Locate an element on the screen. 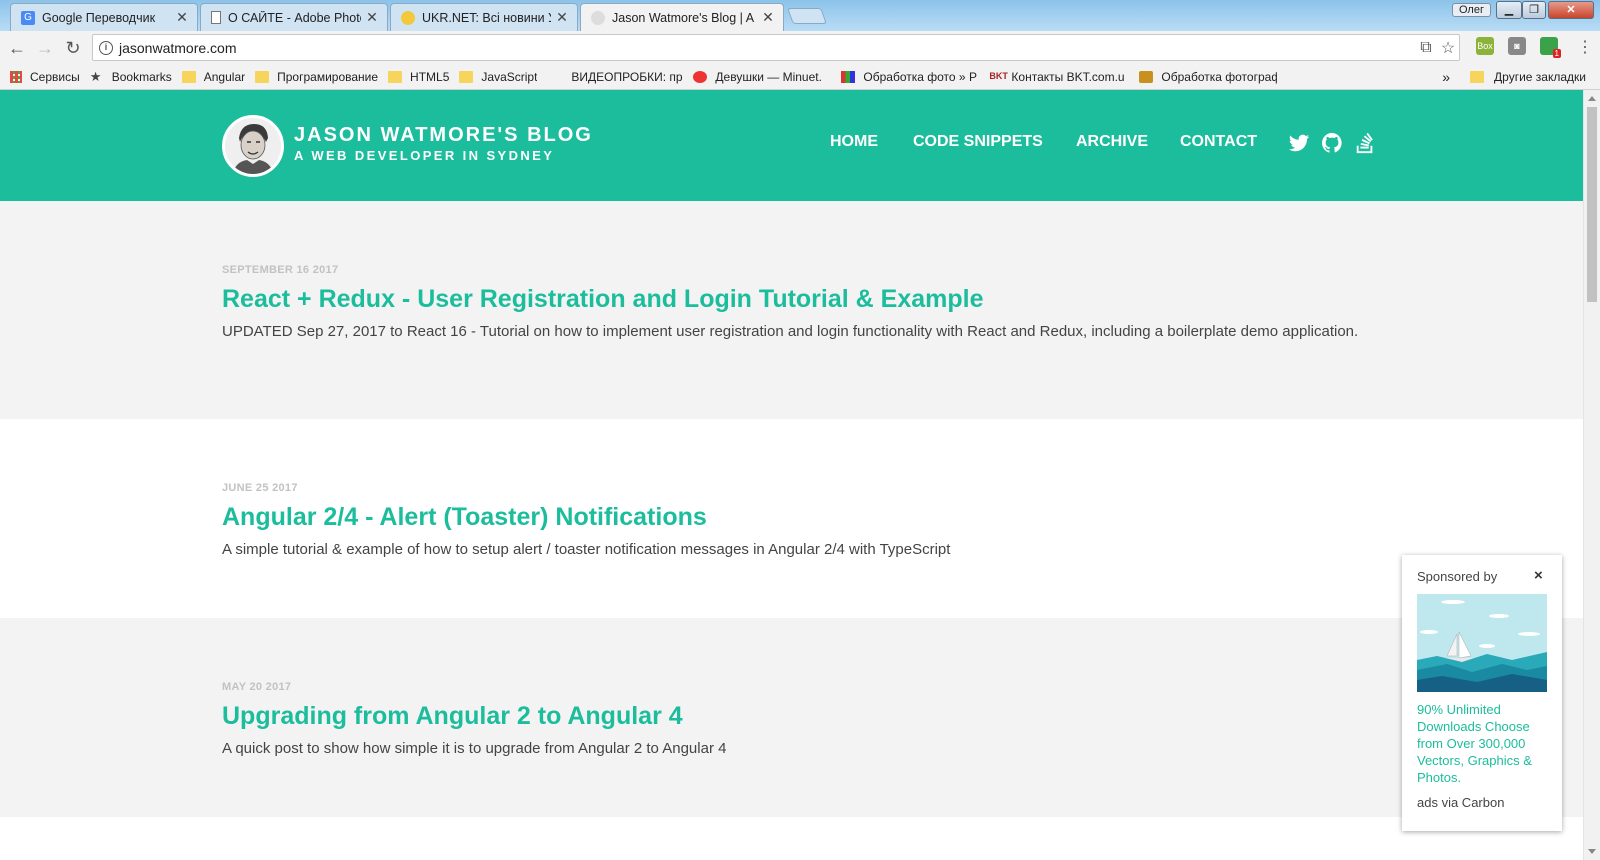 The image size is (1600, 860). reload-icon: ↻ is located at coordinates (73, 48).